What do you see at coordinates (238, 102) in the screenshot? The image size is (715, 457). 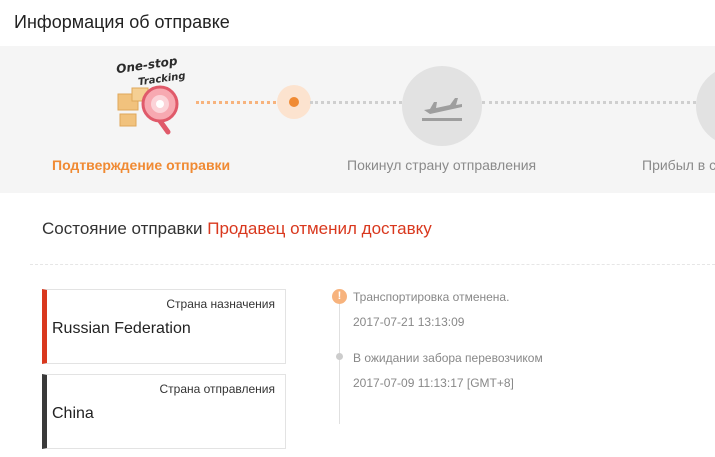 I see `progress-connector-done` at bounding box center [238, 102].